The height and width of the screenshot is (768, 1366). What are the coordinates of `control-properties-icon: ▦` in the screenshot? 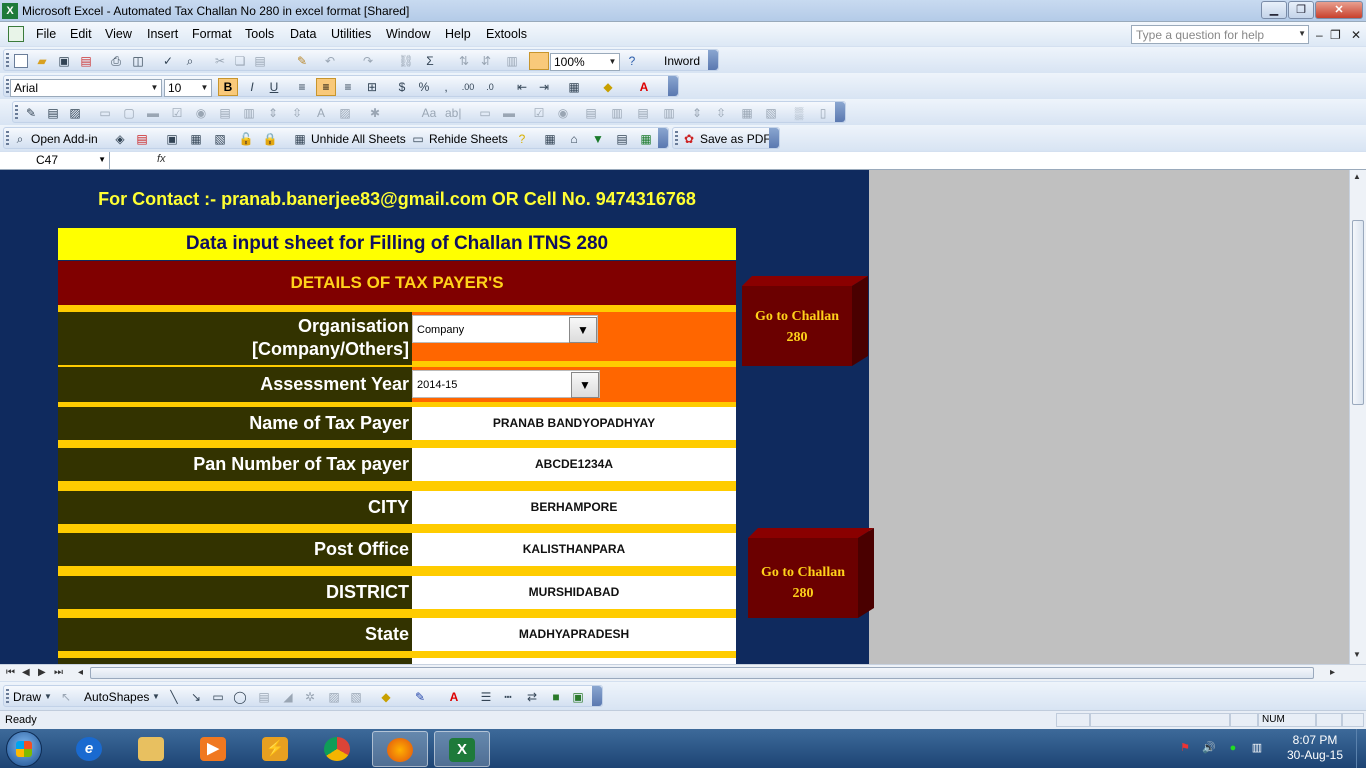 It's located at (747, 113).